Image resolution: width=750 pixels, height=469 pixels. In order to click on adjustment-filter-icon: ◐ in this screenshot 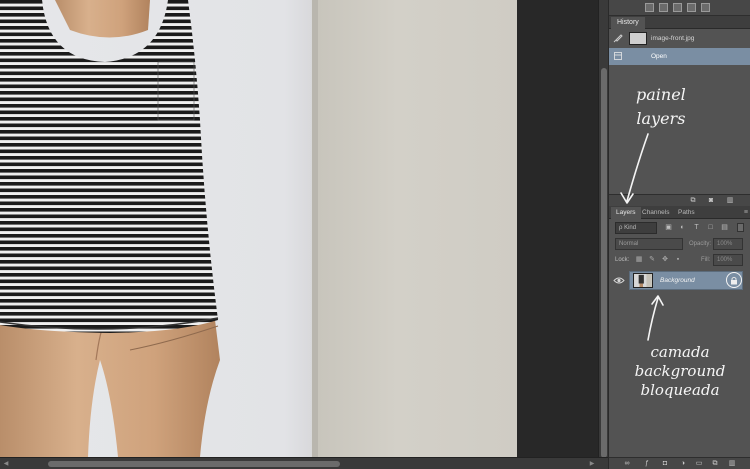, I will do `click(682, 227)`.